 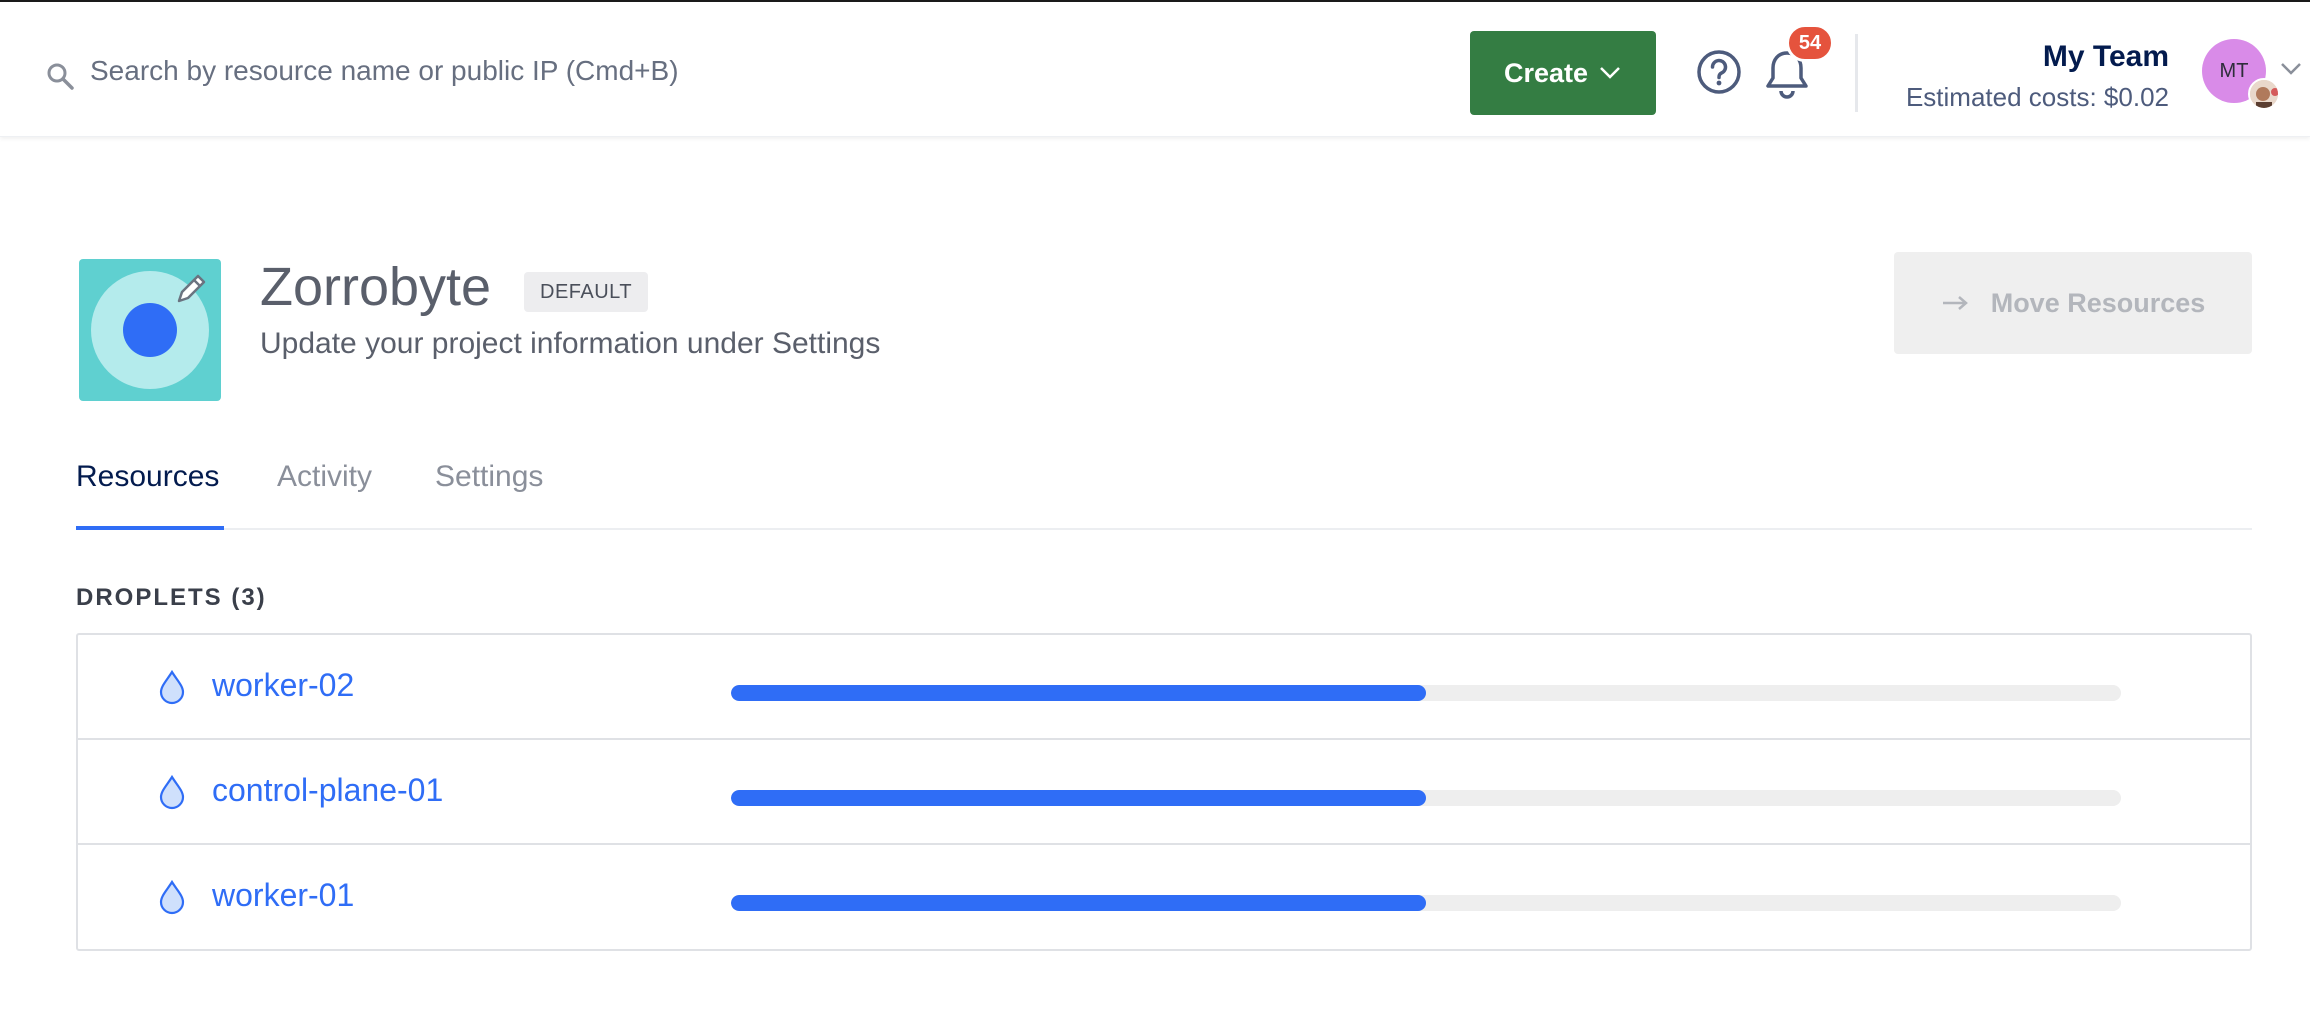 I want to click on tab-settings: Settings, so click(x=489, y=477).